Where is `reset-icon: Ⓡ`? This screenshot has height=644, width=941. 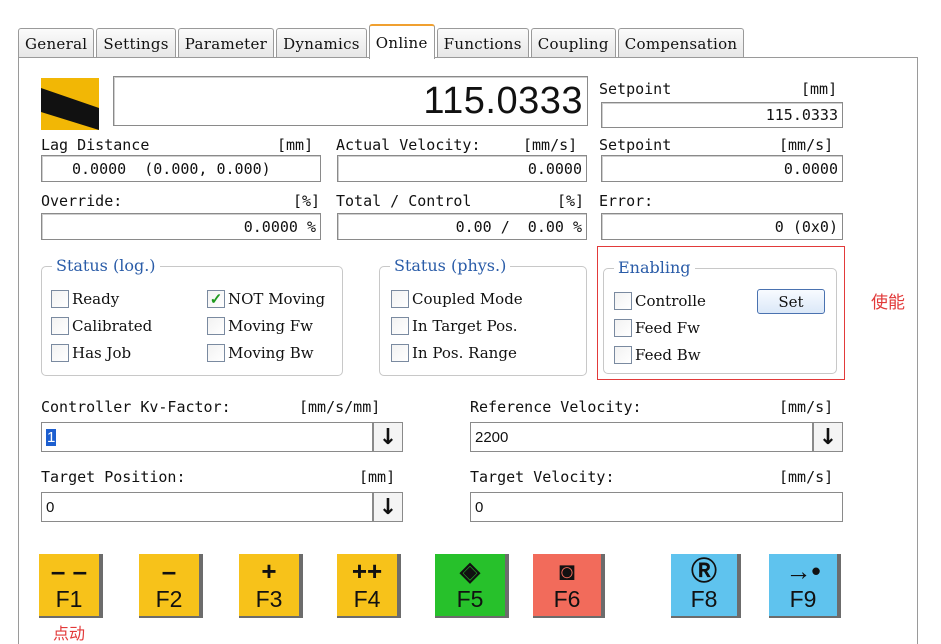
reset-icon: Ⓡ is located at coordinates (703, 571).